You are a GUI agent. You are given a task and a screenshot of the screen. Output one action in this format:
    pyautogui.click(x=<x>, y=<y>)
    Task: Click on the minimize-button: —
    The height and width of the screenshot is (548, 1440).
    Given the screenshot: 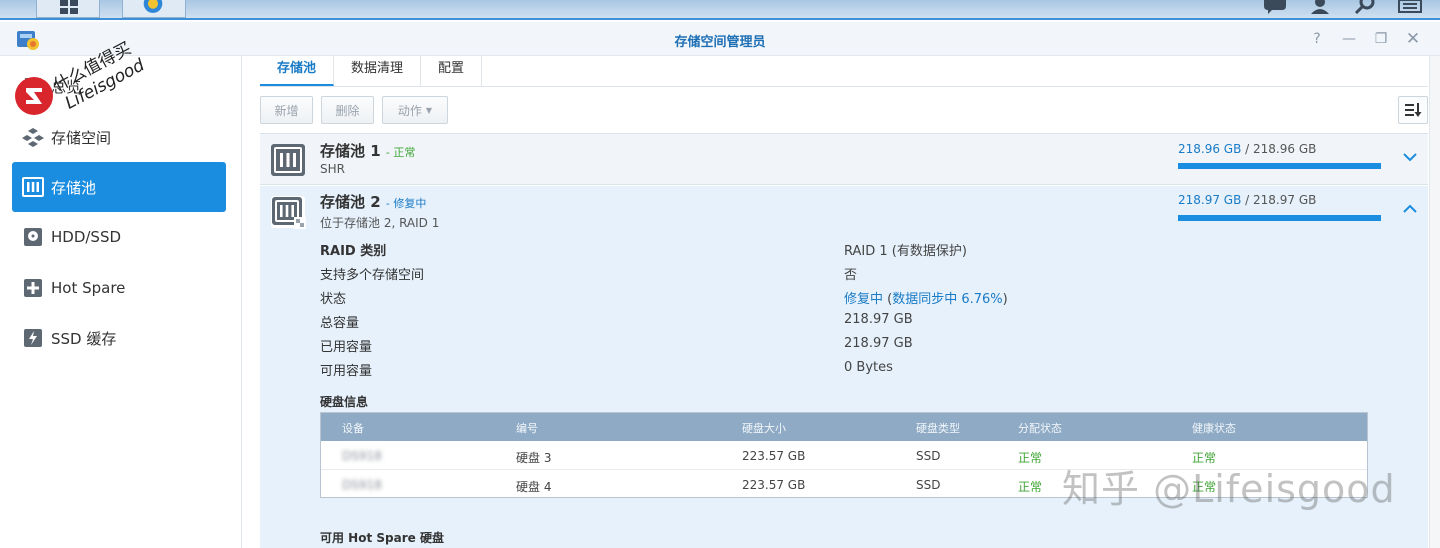 What is the action you would take?
    pyautogui.click(x=1349, y=39)
    